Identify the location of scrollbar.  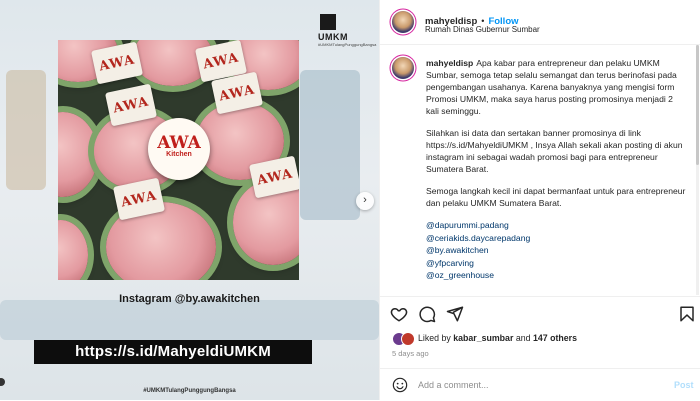
(697, 170).